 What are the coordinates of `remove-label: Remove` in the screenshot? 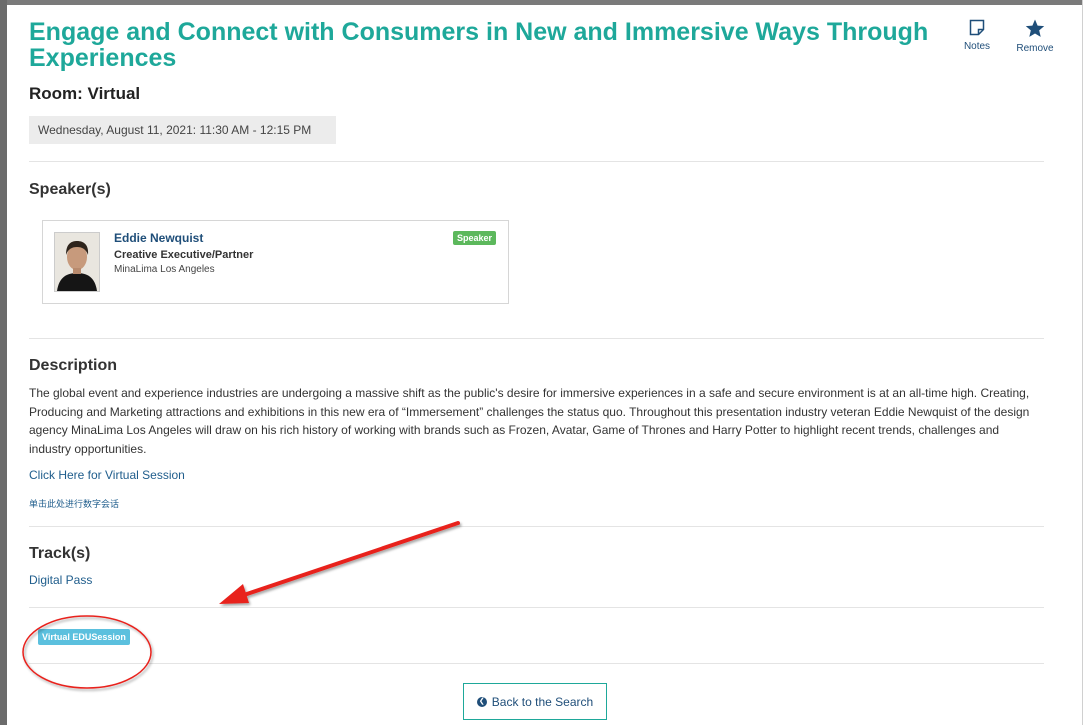 It's located at (1035, 48).